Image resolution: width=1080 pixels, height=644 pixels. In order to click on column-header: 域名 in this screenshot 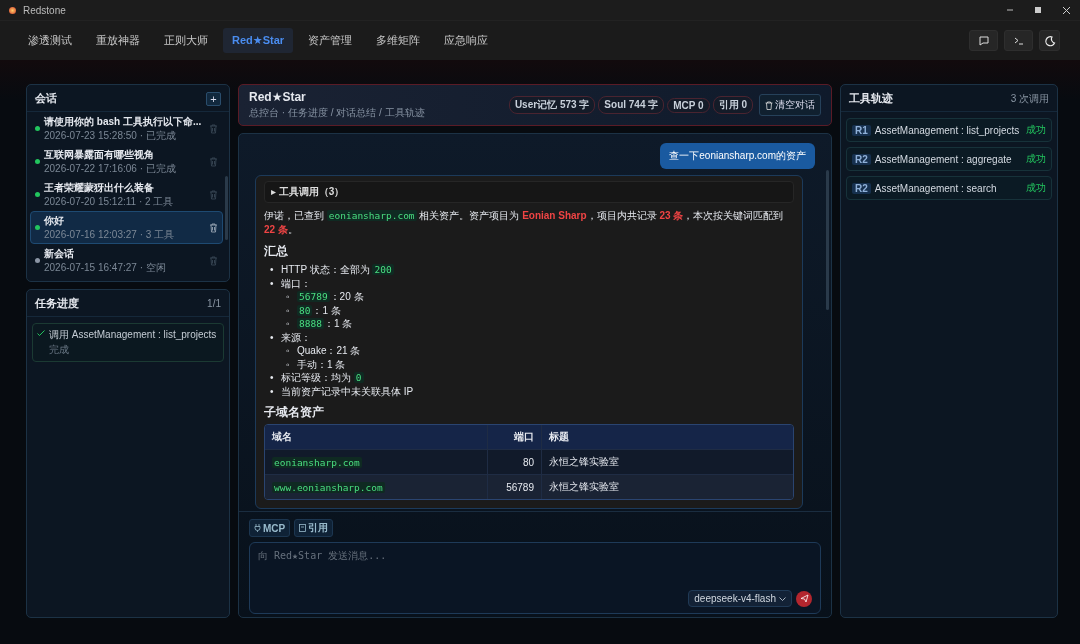, I will do `click(282, 437)`.